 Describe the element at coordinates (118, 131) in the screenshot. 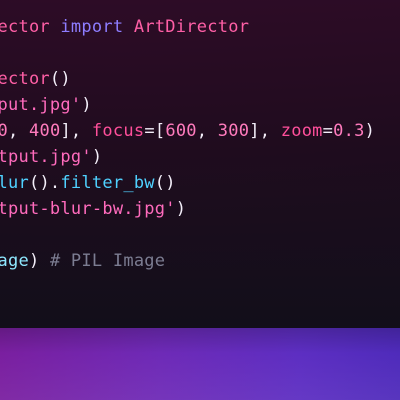

I see `code-token: focus` at that location.